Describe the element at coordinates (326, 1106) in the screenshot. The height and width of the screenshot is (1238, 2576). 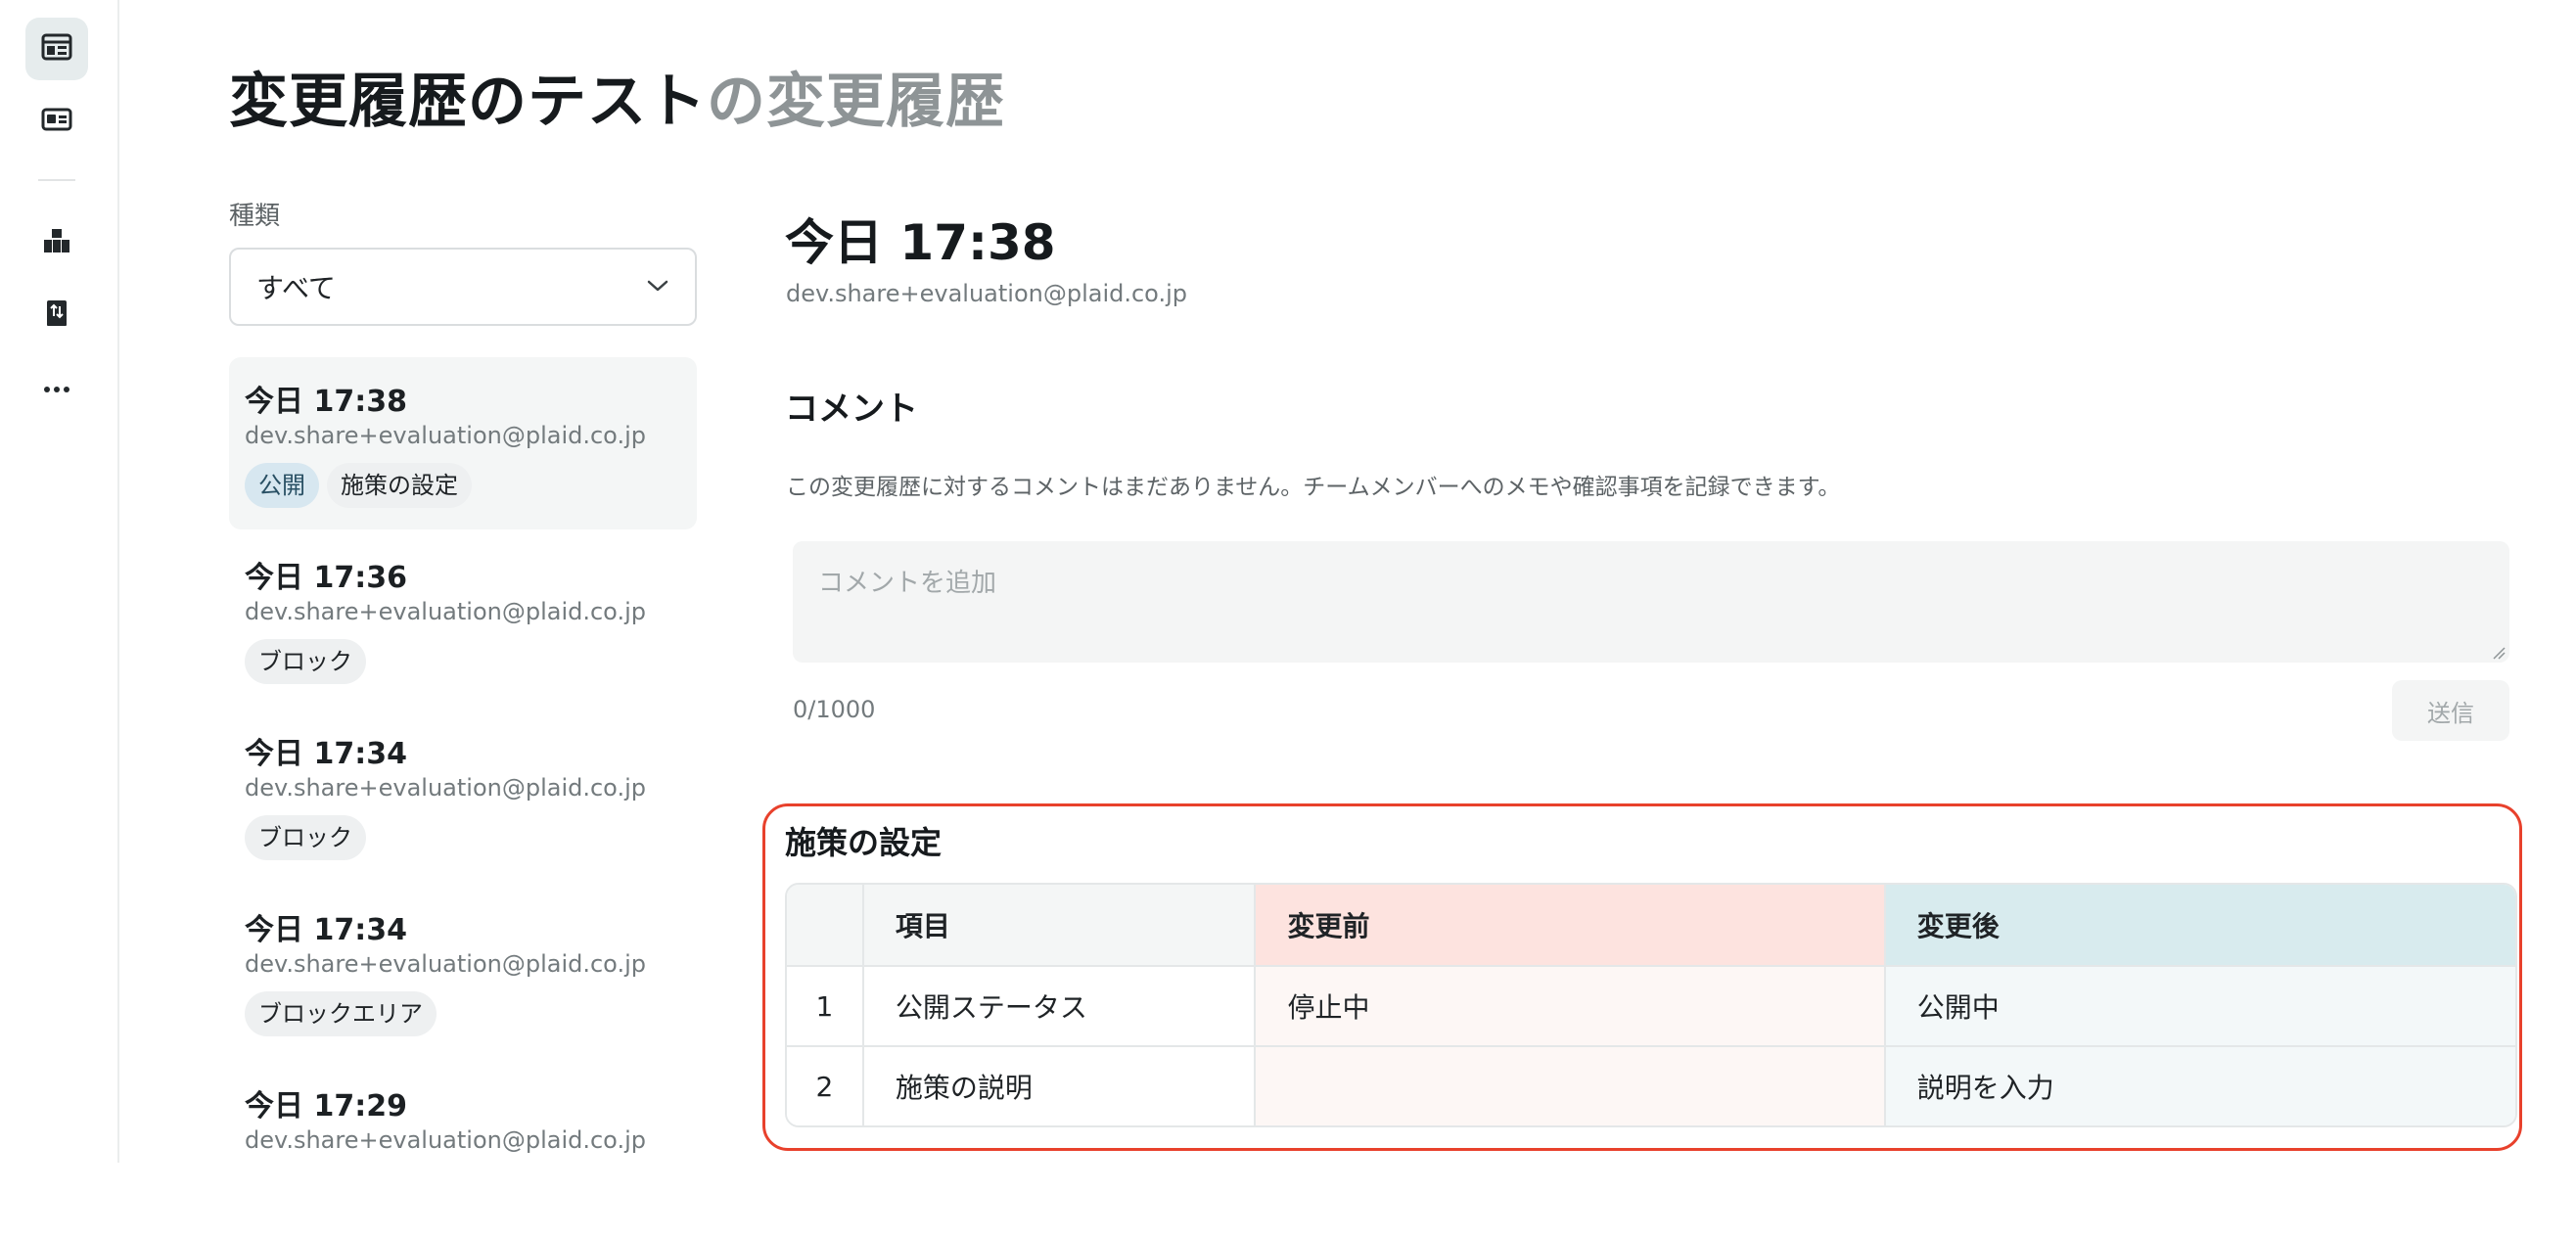
I see `history-time: 今日 17:29` at that location.